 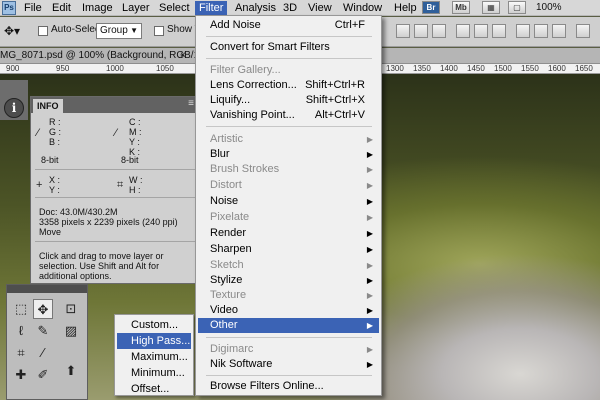 I want to click on sketch-label: Sketch, so click(x=227, y=265).